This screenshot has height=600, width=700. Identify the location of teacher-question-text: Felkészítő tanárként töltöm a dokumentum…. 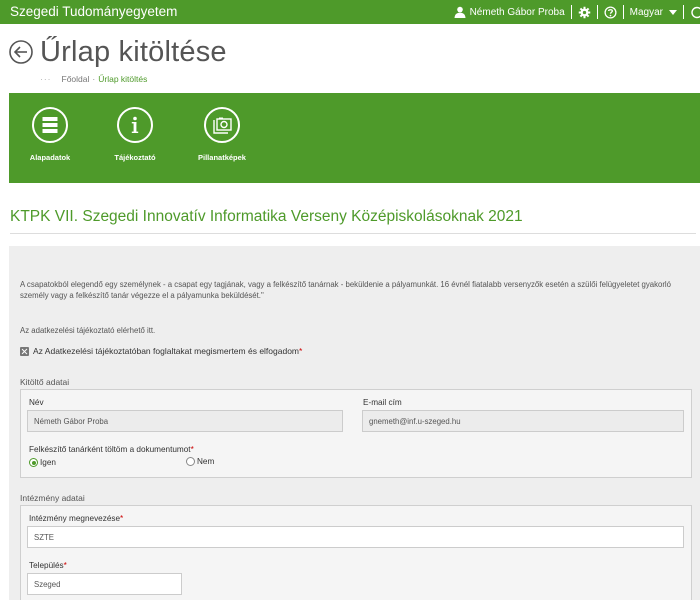
(110, 449).